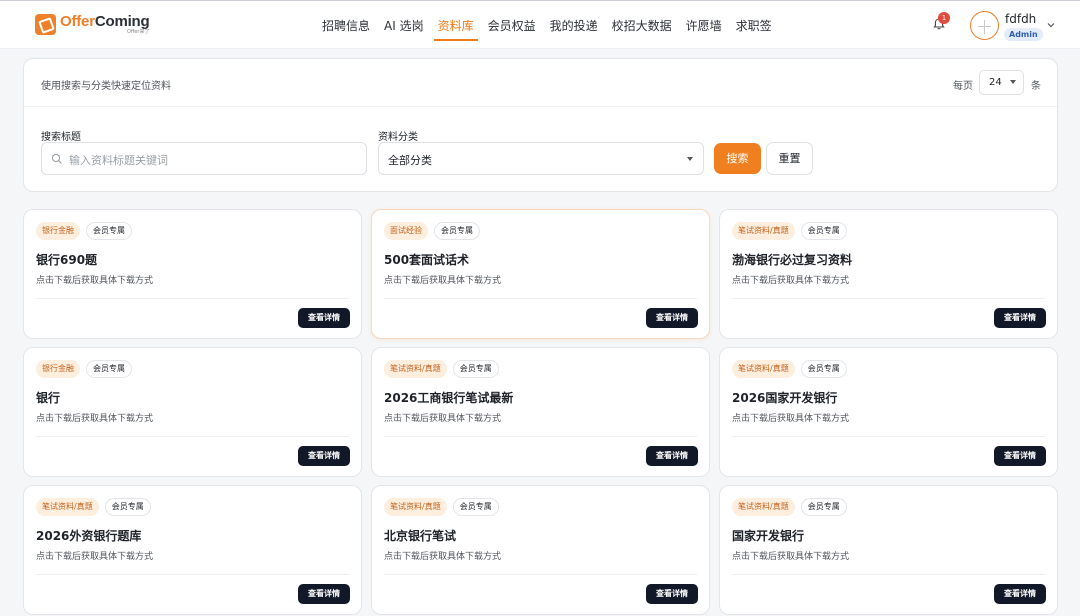  Describe the element at coordinates (404, 25) in the screenshot. I see `nav-item-ai-pick: AI 选岗` at that location.